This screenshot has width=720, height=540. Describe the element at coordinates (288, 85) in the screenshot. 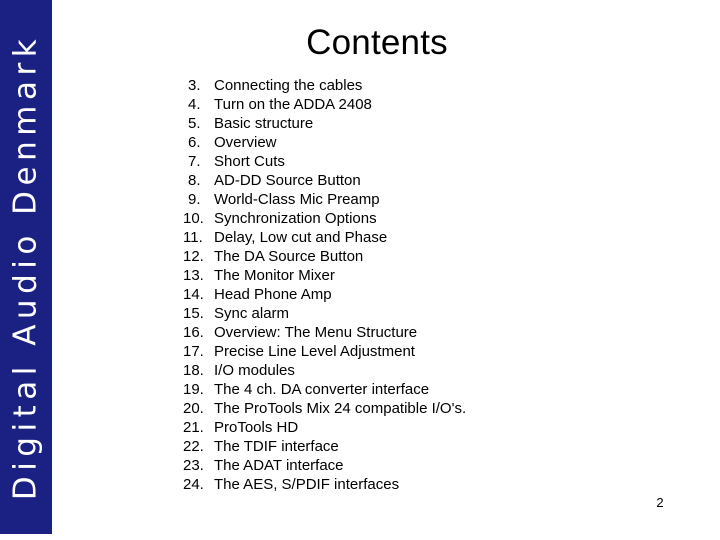

I see `contents-item-label: Connecting the cables` at that location.